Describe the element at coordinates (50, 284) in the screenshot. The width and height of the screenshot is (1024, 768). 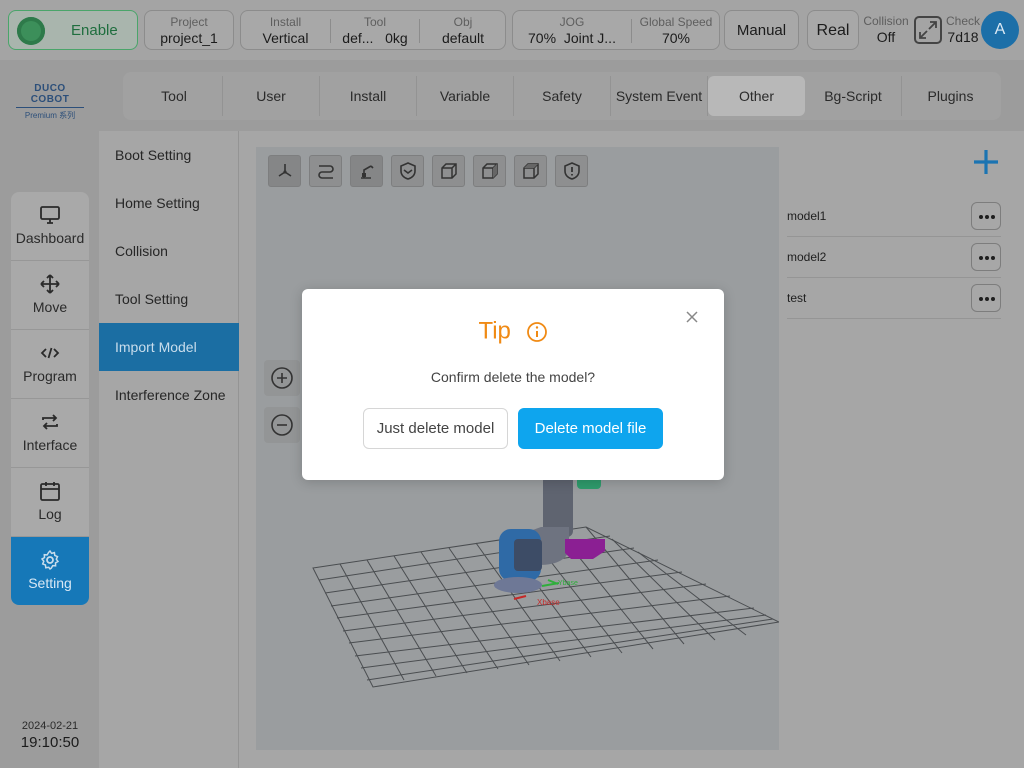
I see `move-arrows-icon` at that location.